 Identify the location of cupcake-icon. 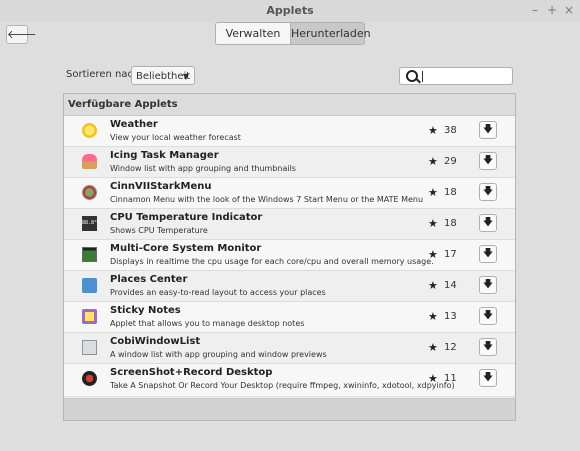
(89, 161).